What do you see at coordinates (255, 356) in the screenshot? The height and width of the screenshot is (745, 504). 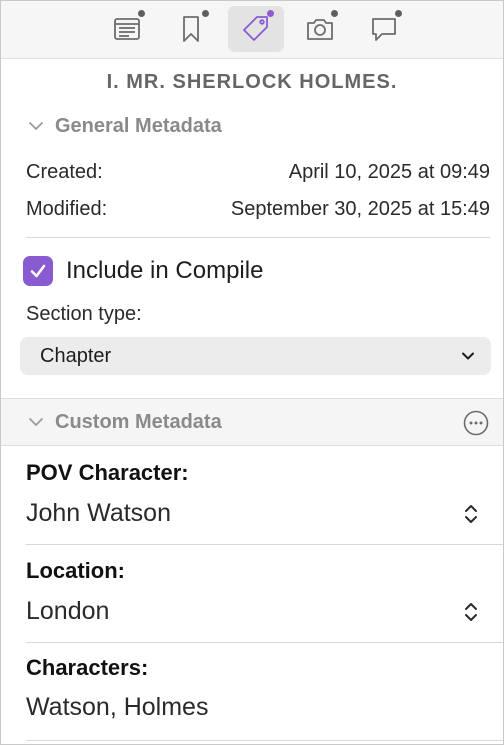 I see `section-type-select: Chapter` at bounding box center [255, 356].